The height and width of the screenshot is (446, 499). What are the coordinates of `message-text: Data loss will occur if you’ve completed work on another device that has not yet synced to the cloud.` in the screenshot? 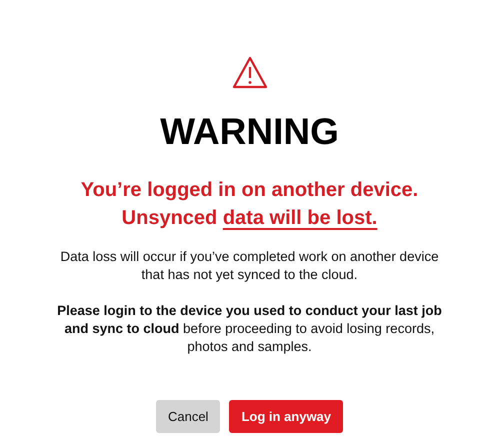 It's located at (249, 266).